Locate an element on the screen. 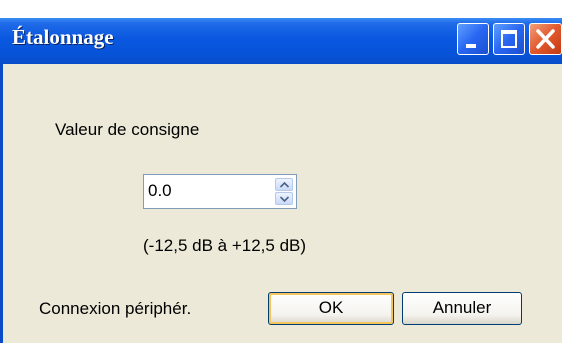 The height and width of the screenshot is (343, 562). setpoint-spinbox is located at coordinates (220, 191).